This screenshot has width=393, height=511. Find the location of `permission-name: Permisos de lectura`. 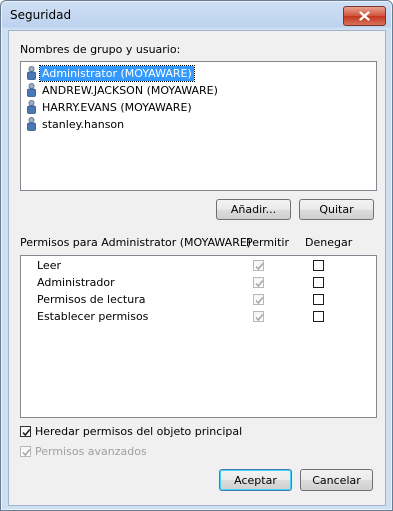

permission-name: Permisos de lectura is located at coordinates (91, 299).